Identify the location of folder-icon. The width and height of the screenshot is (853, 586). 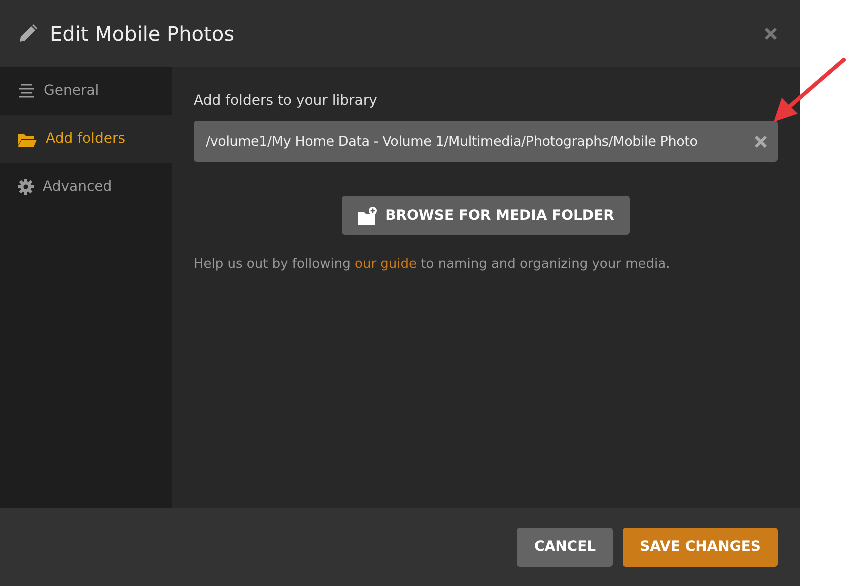
(27, 139).